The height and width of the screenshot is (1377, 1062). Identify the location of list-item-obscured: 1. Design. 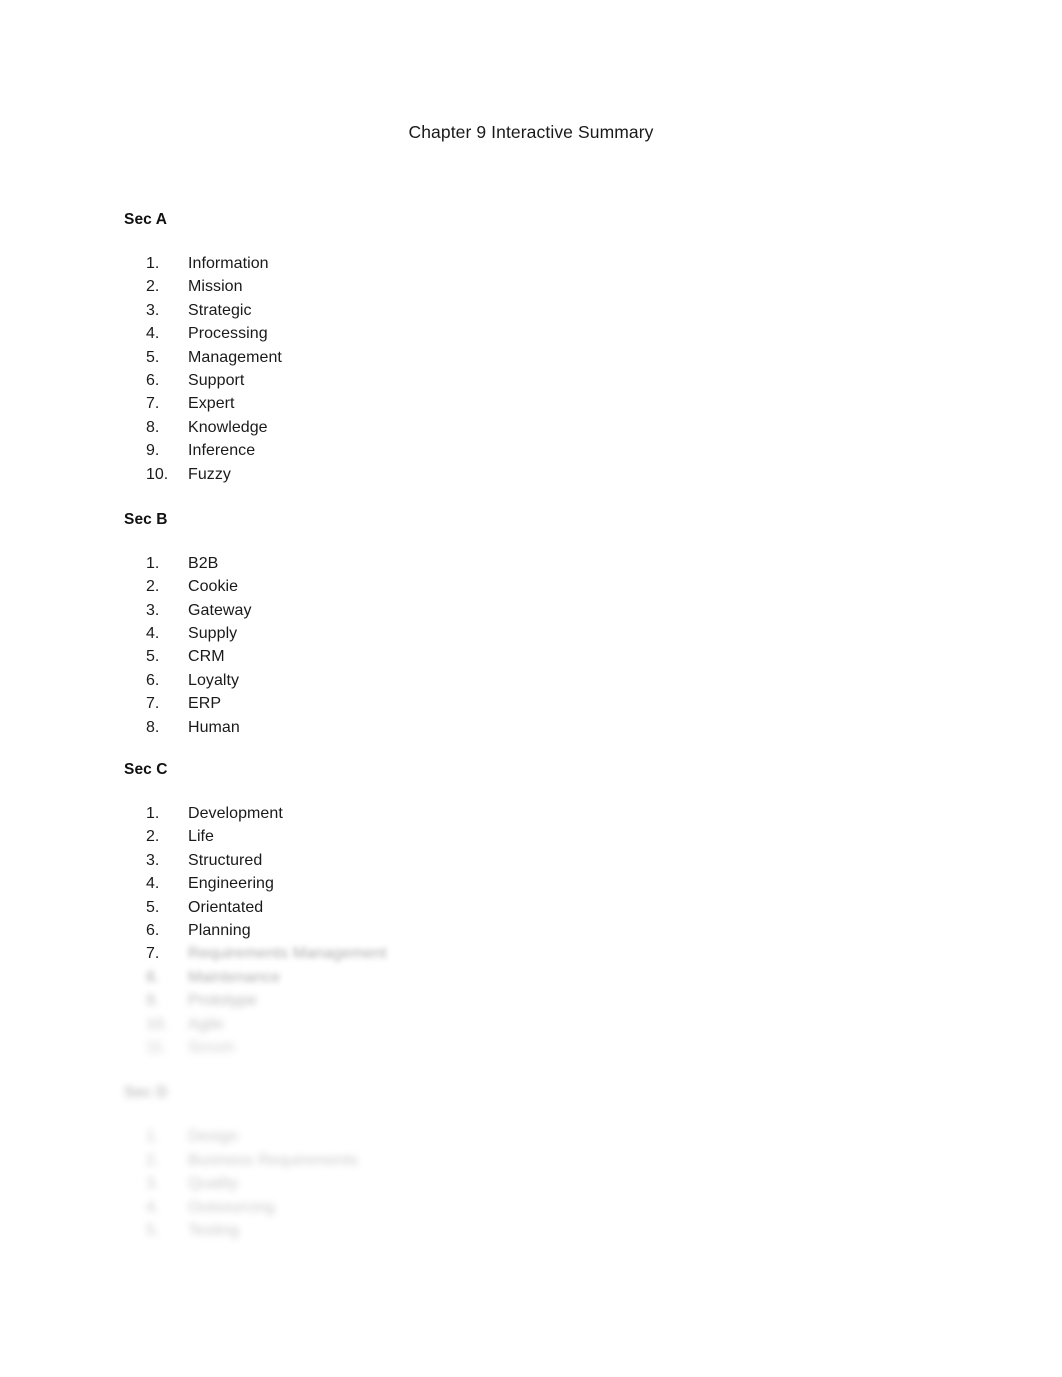
(531, 1136).